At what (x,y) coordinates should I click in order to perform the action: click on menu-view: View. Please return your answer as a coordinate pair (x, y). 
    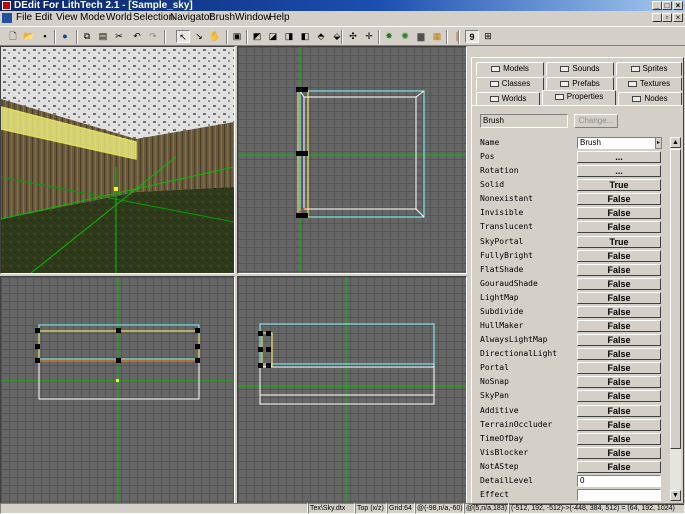
    Looking at the image, I should click on (67, 18).